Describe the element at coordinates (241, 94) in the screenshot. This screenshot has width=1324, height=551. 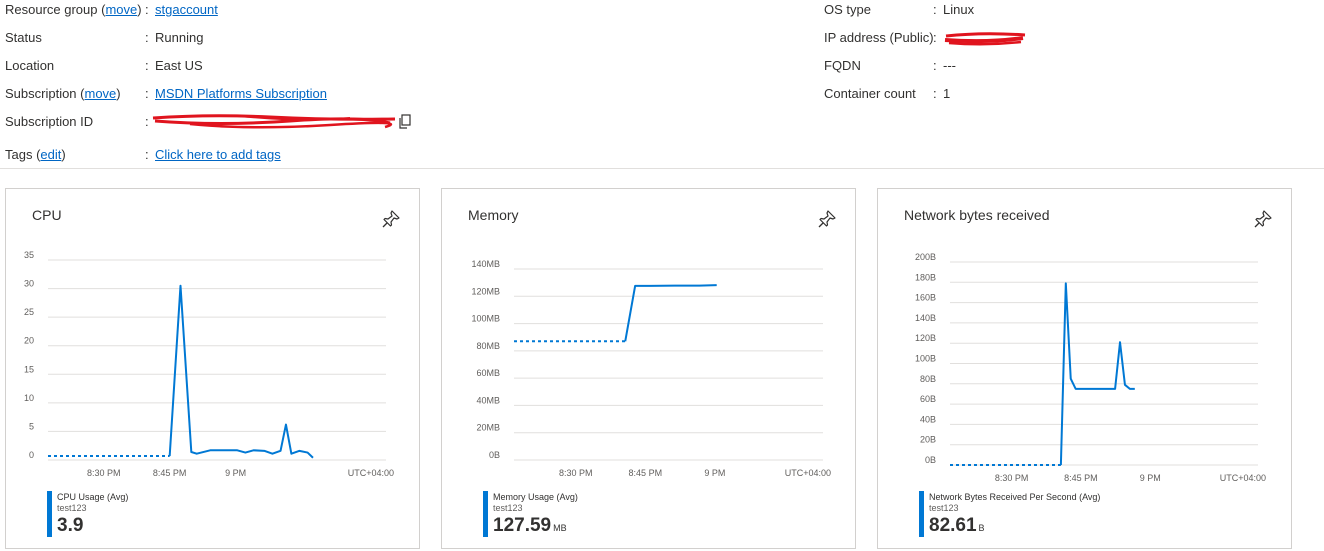
I see `subscription-value-link: MSDN Platforms Subscription` at that location.